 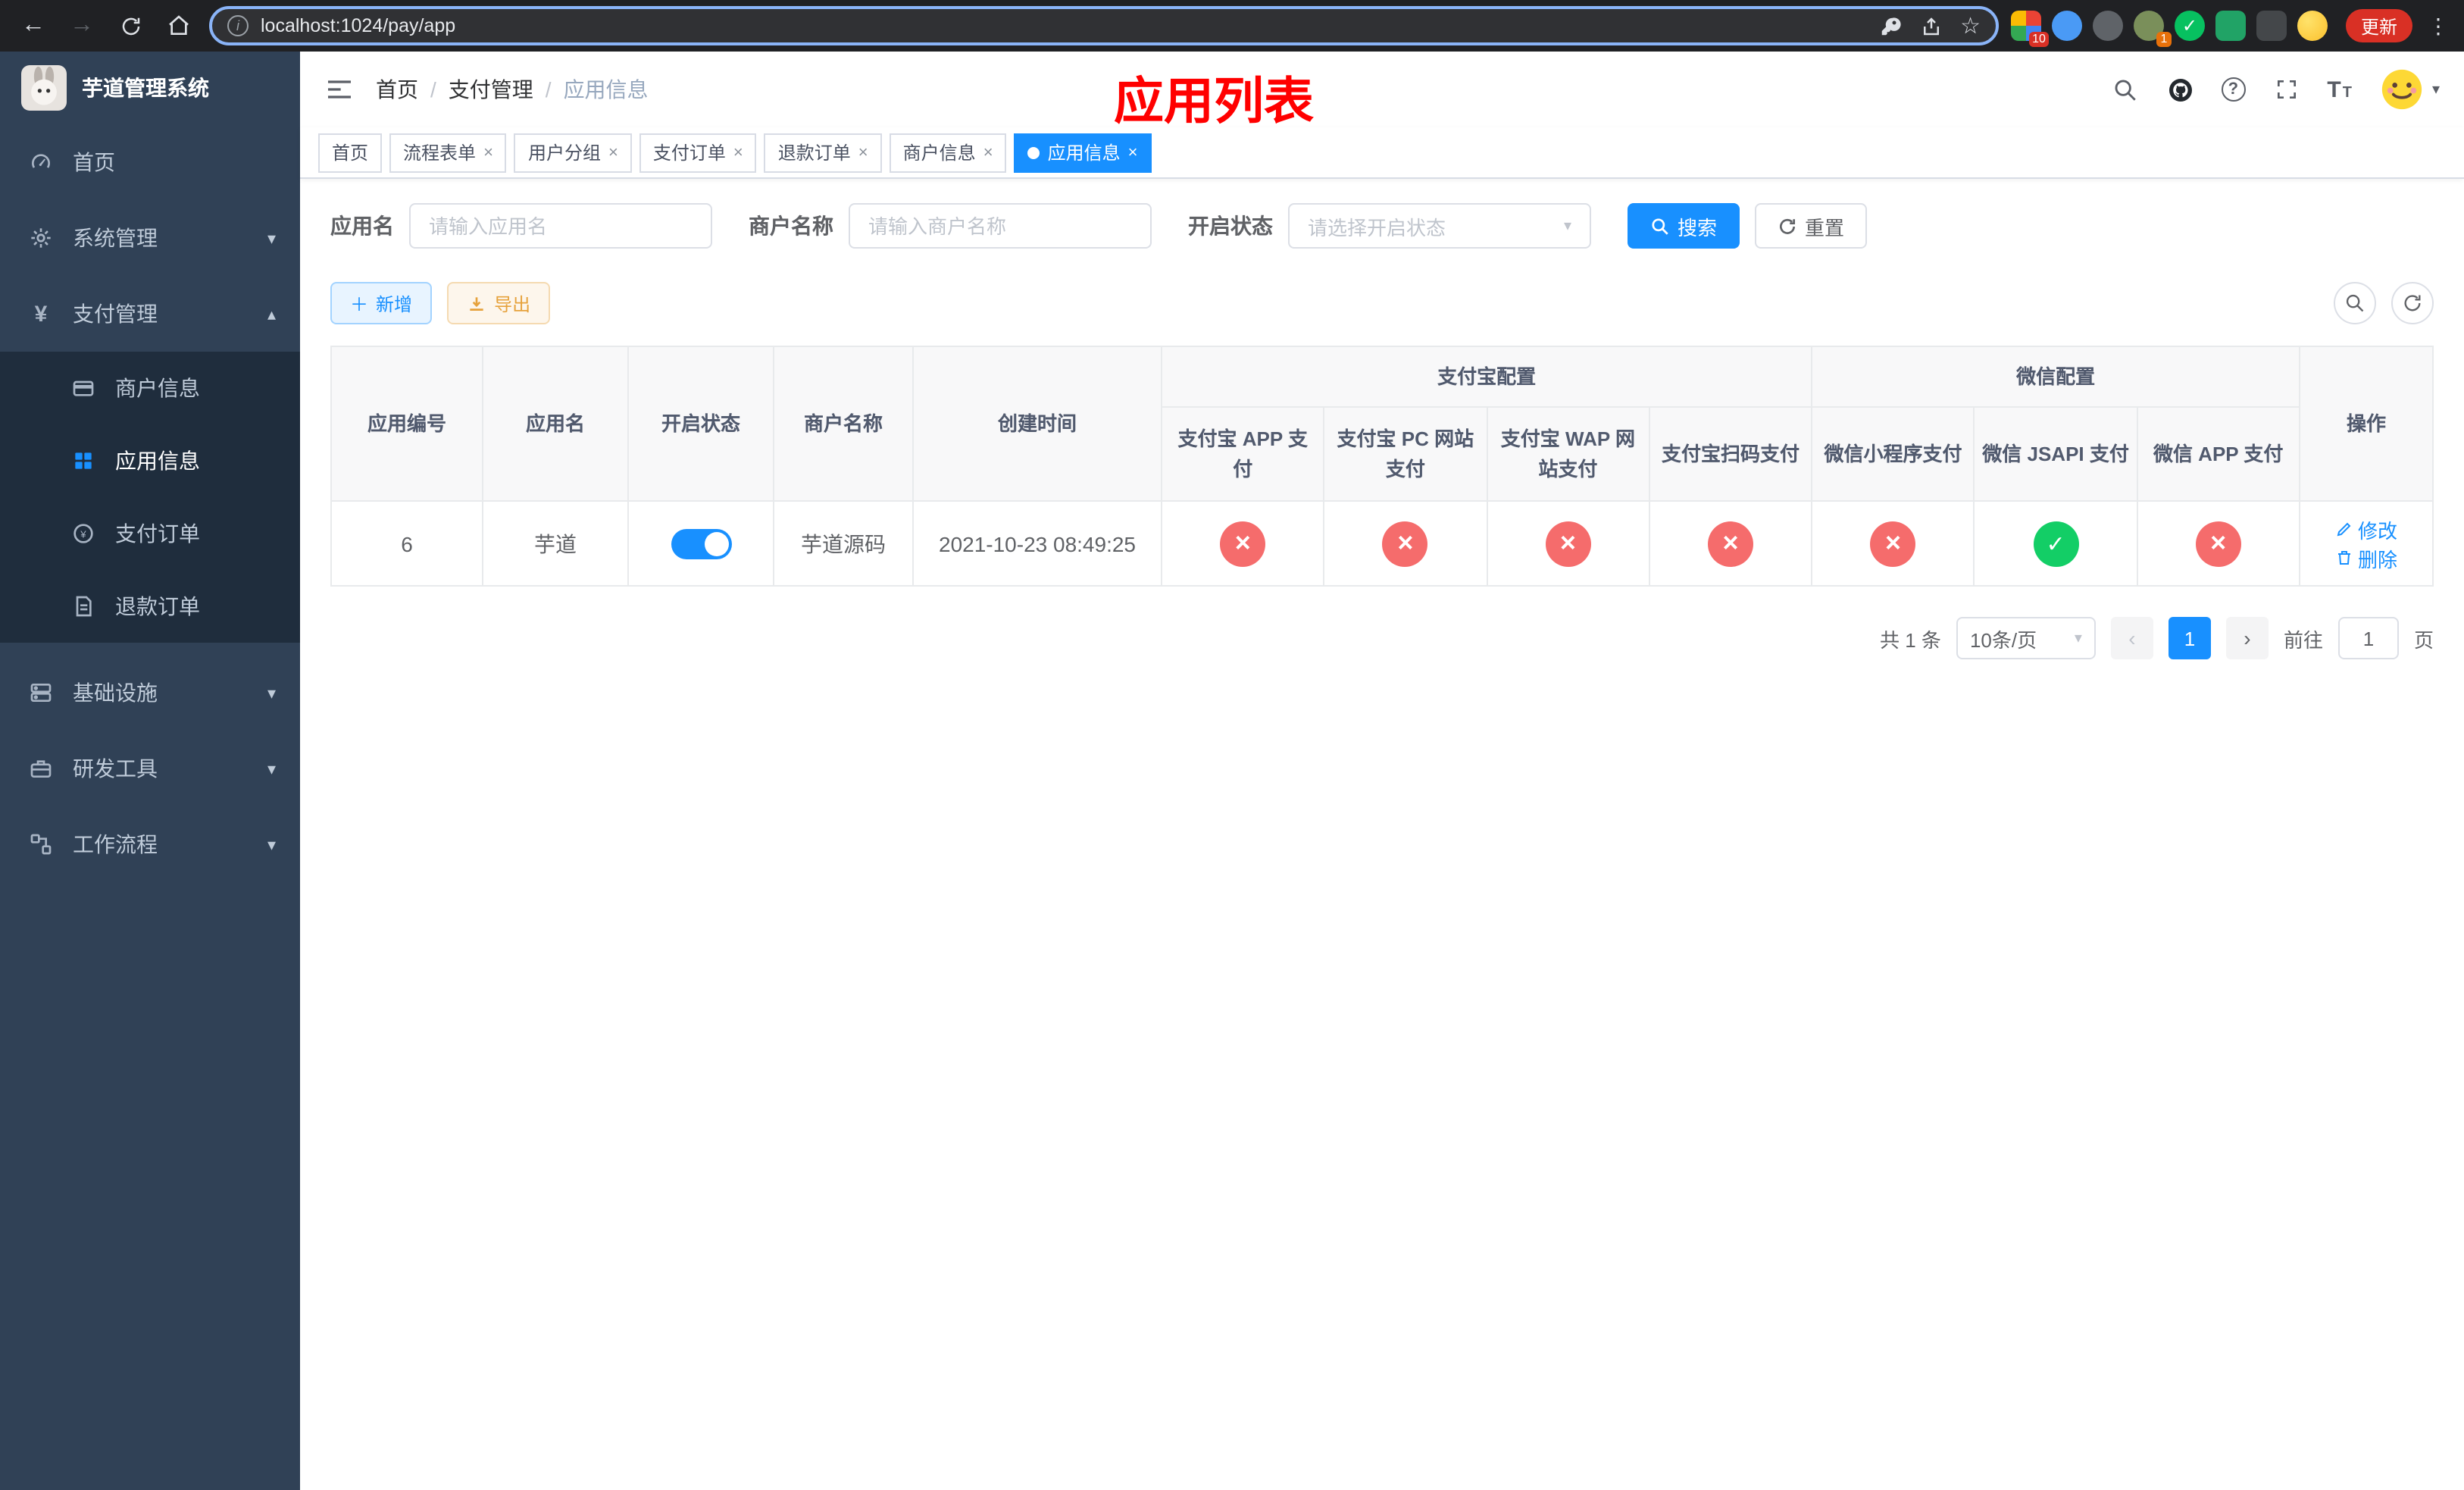 I want to click on share-icon, so click(x=1930, y=26).